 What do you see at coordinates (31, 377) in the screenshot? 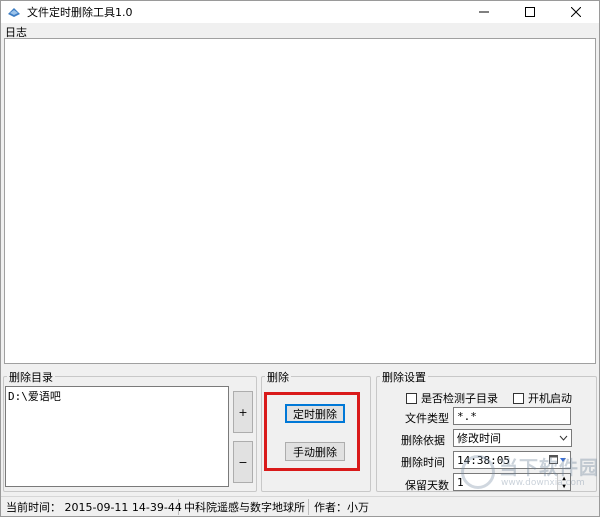
I see `delete-dir-title: 删除目录` at bounding box center [31, 377].